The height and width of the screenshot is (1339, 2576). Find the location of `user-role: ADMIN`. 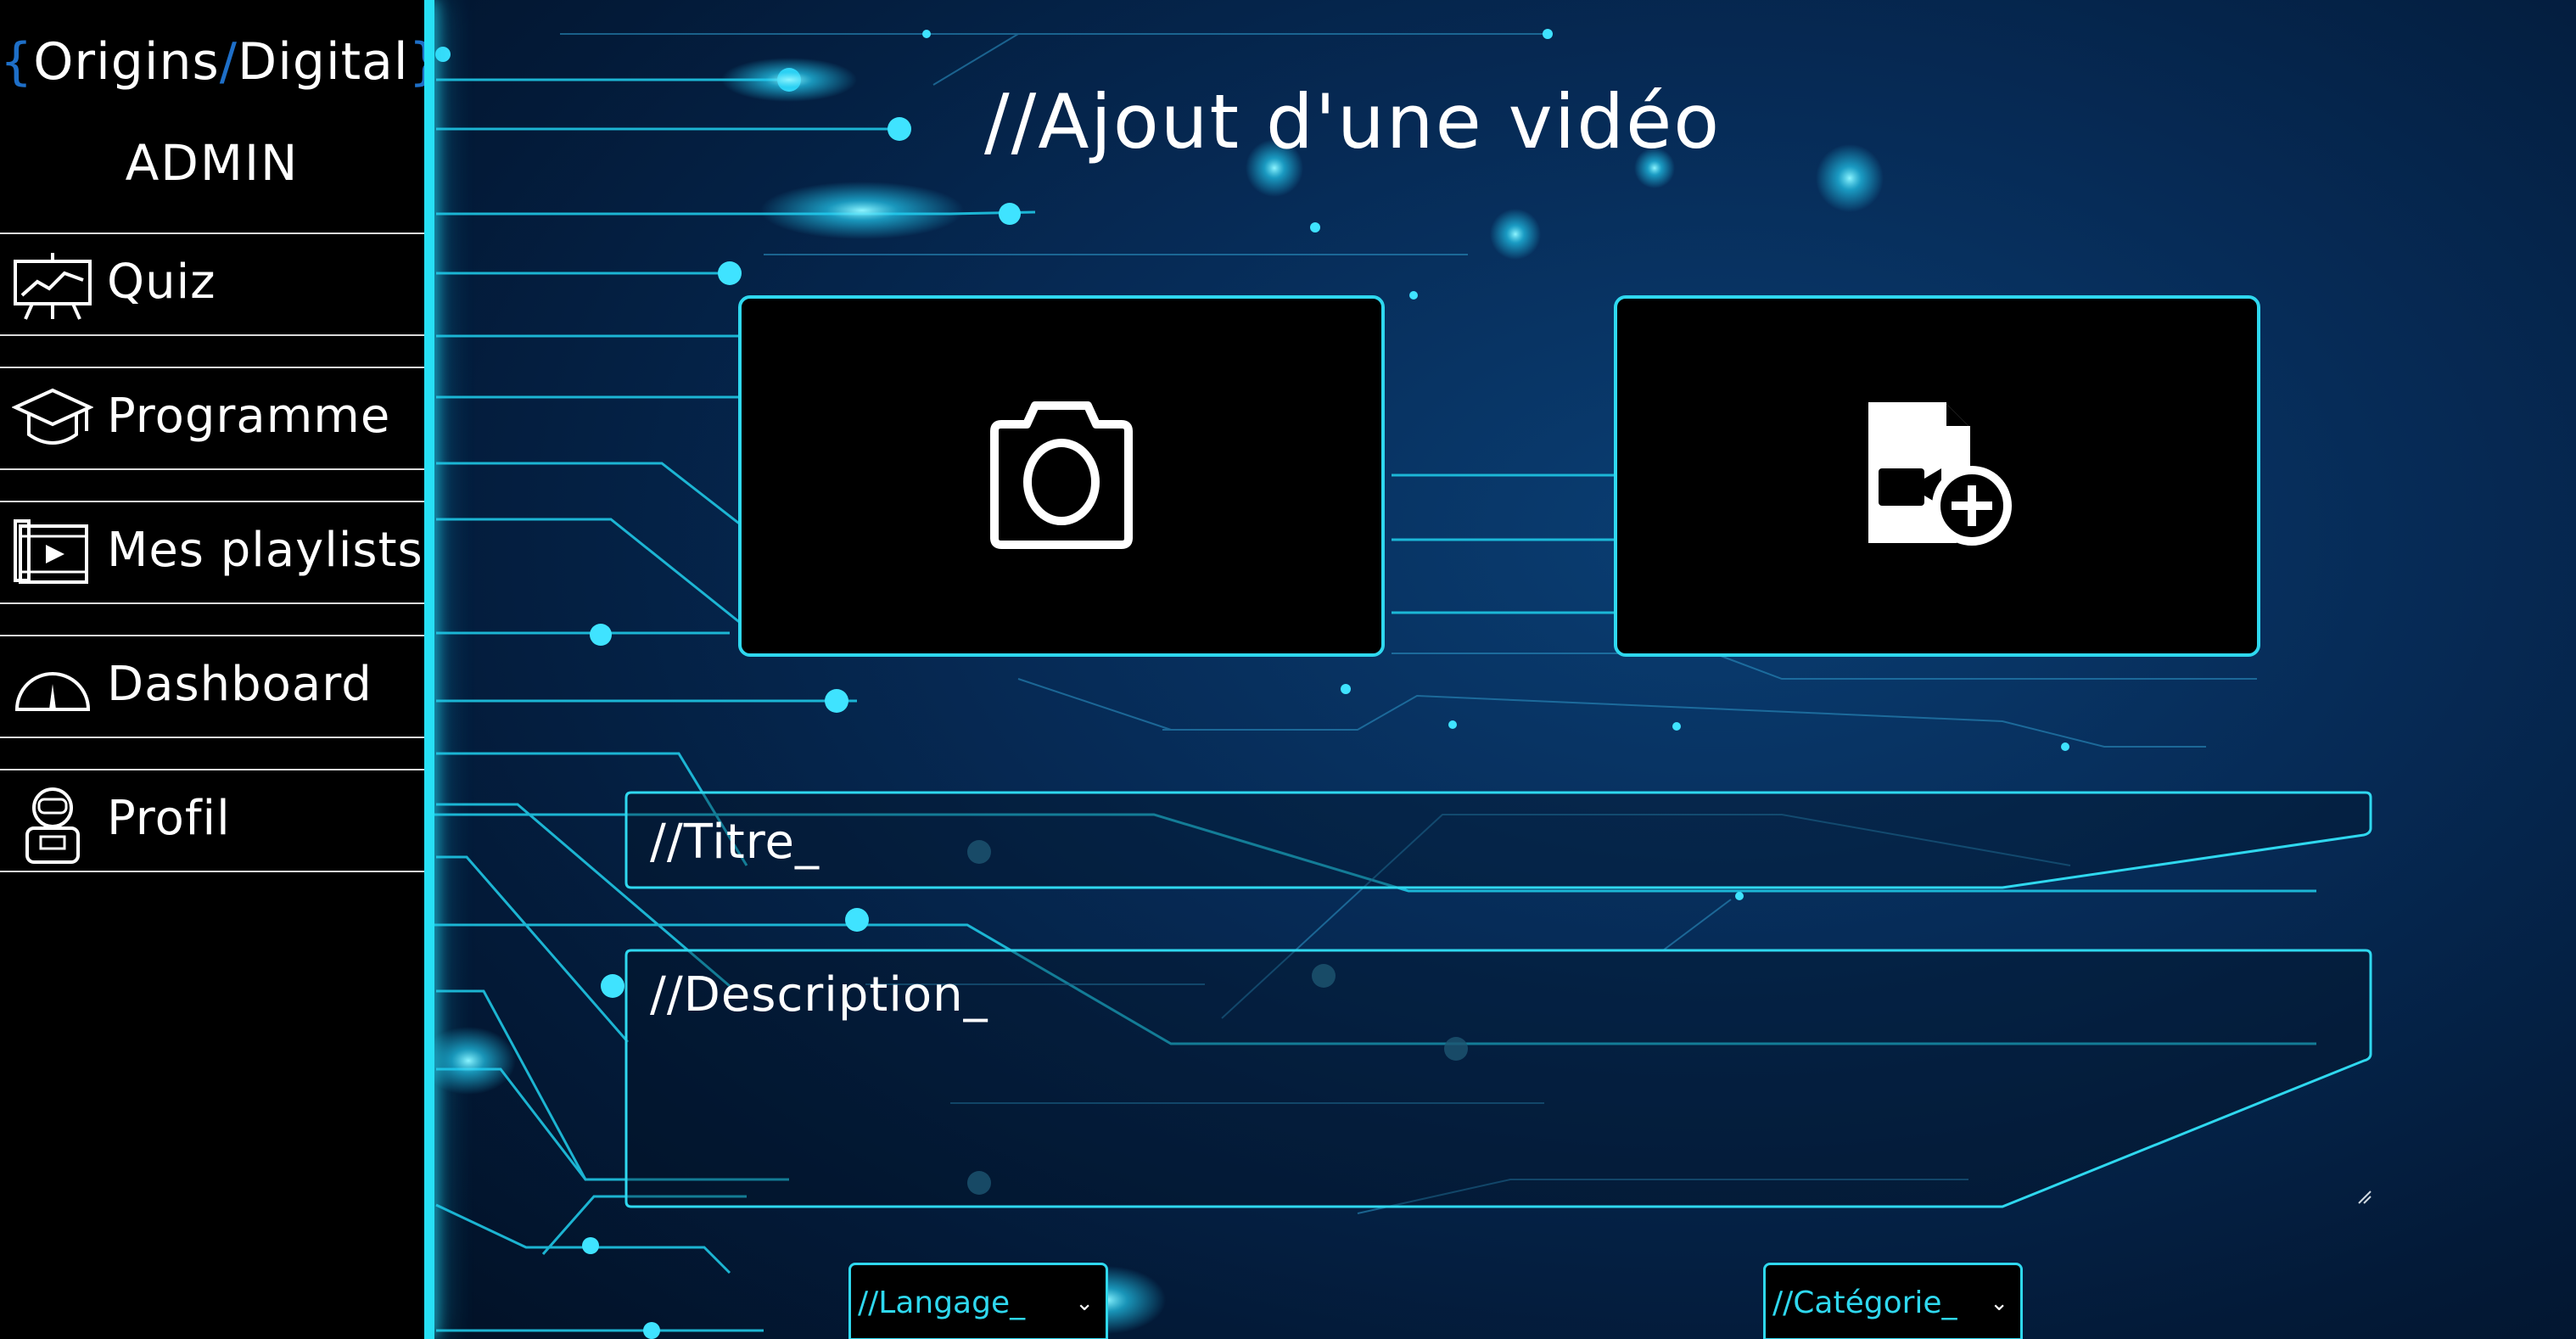

user-role: ADMIN is located at coordinates (213, 163).